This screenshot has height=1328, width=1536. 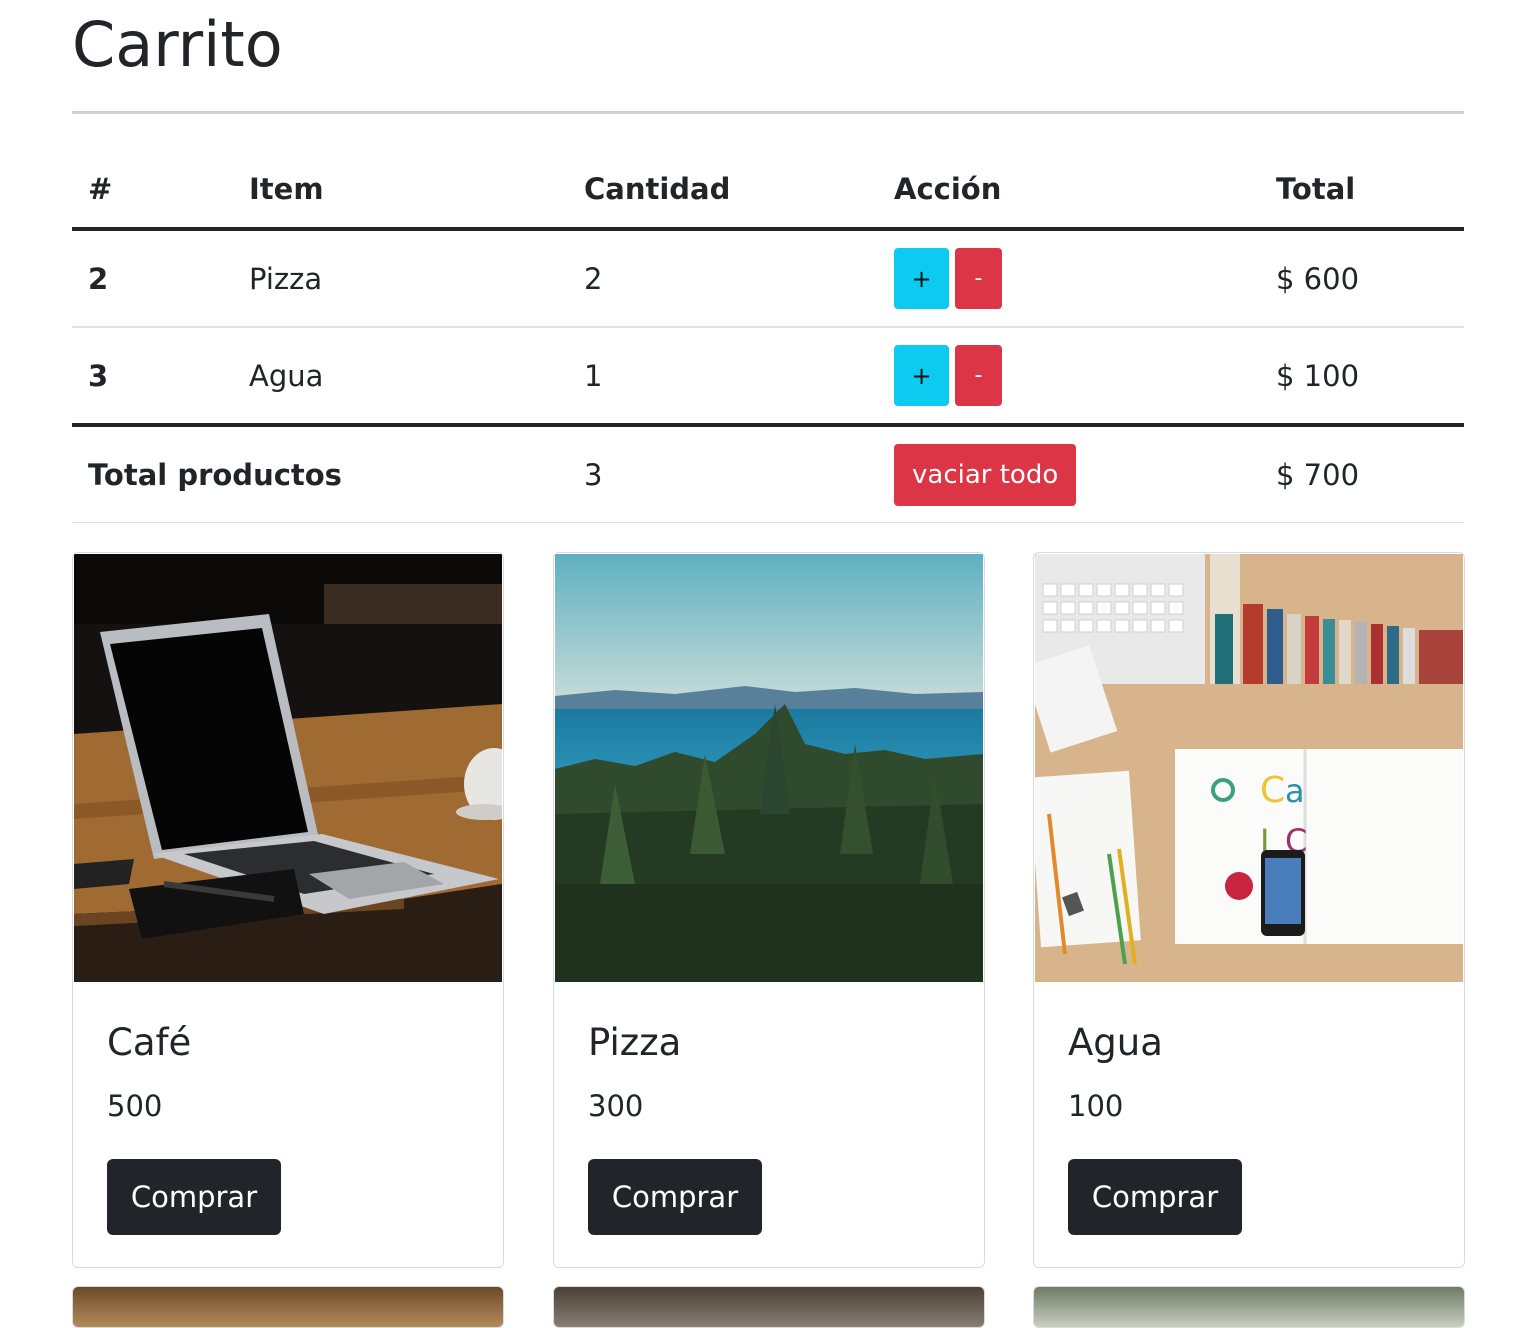 What do you see at coordinates (723, 474) in the screenshot?
I see `total-quantity: 3` at bounding box center [723, 474].